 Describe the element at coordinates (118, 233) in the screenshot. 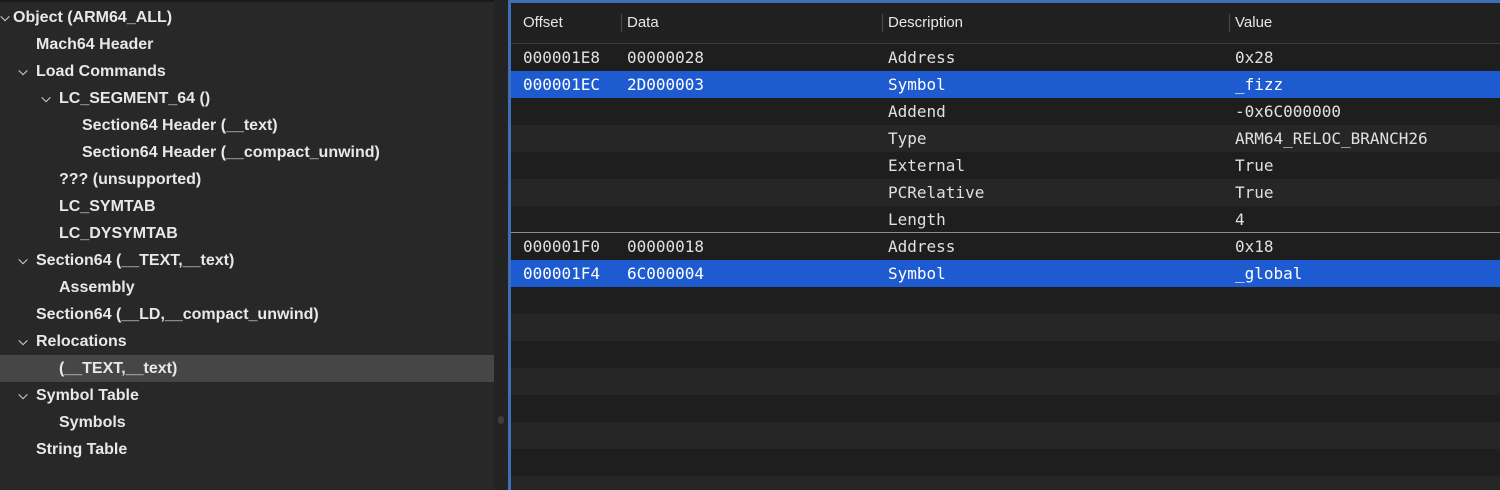

I see `tree-item-label: LC_DYSYMTAB` at that location.